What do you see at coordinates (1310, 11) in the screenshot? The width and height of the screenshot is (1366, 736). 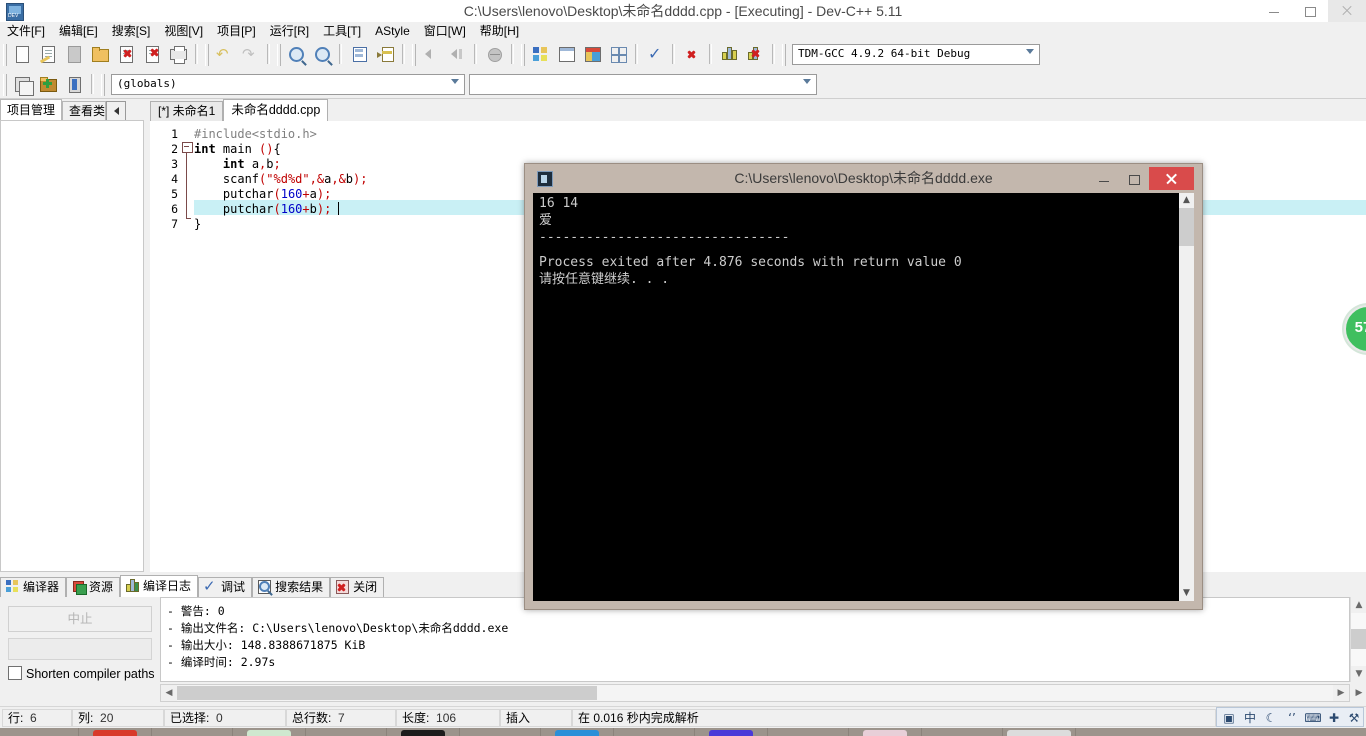 I see `maximize-button` at bounding box center [1310, 11].